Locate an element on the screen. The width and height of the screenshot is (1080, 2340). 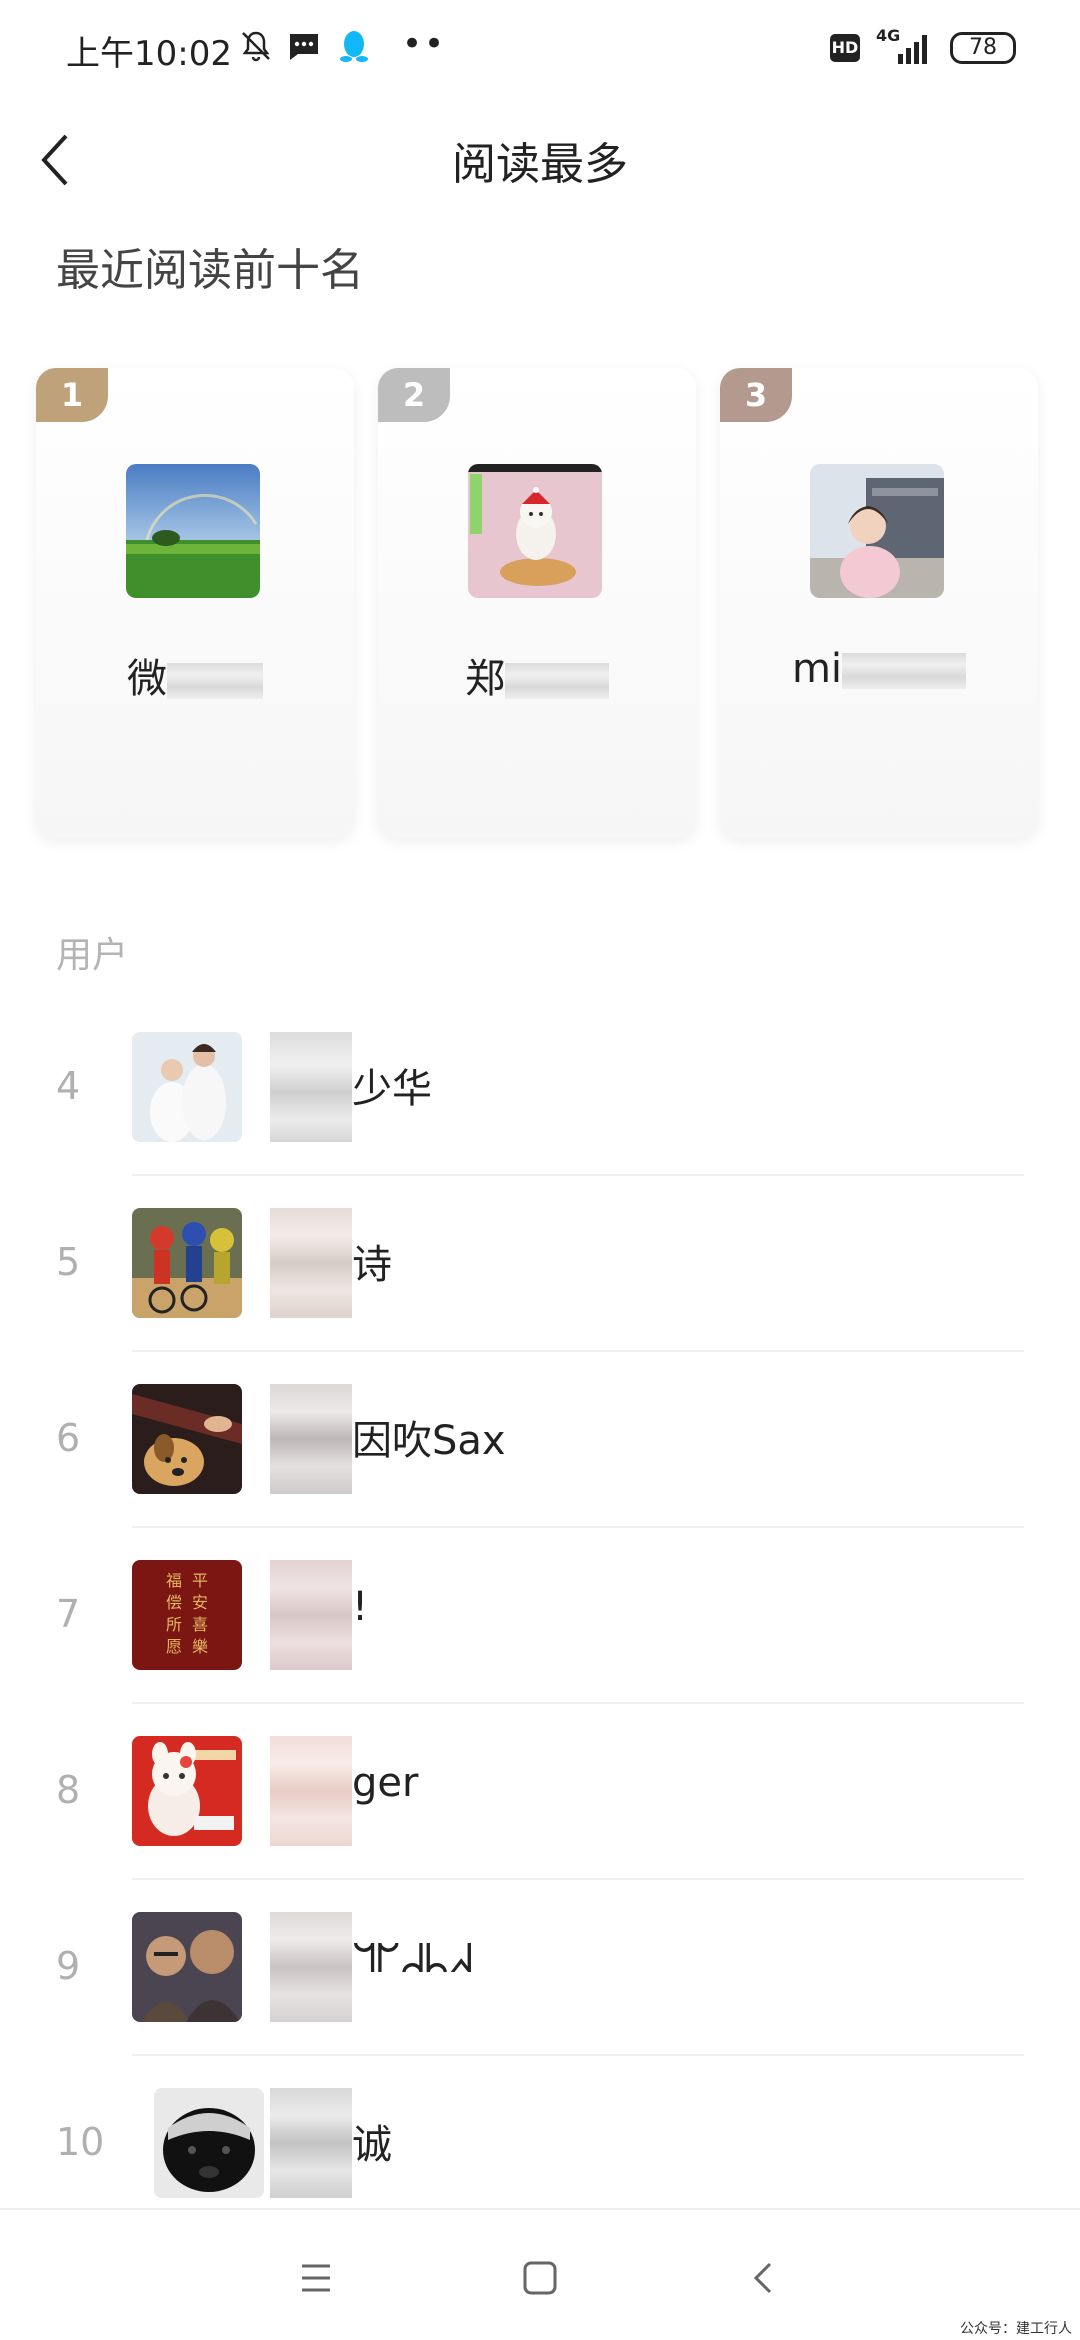
svg-text: 喜 is located at coordinates (200, 1624).